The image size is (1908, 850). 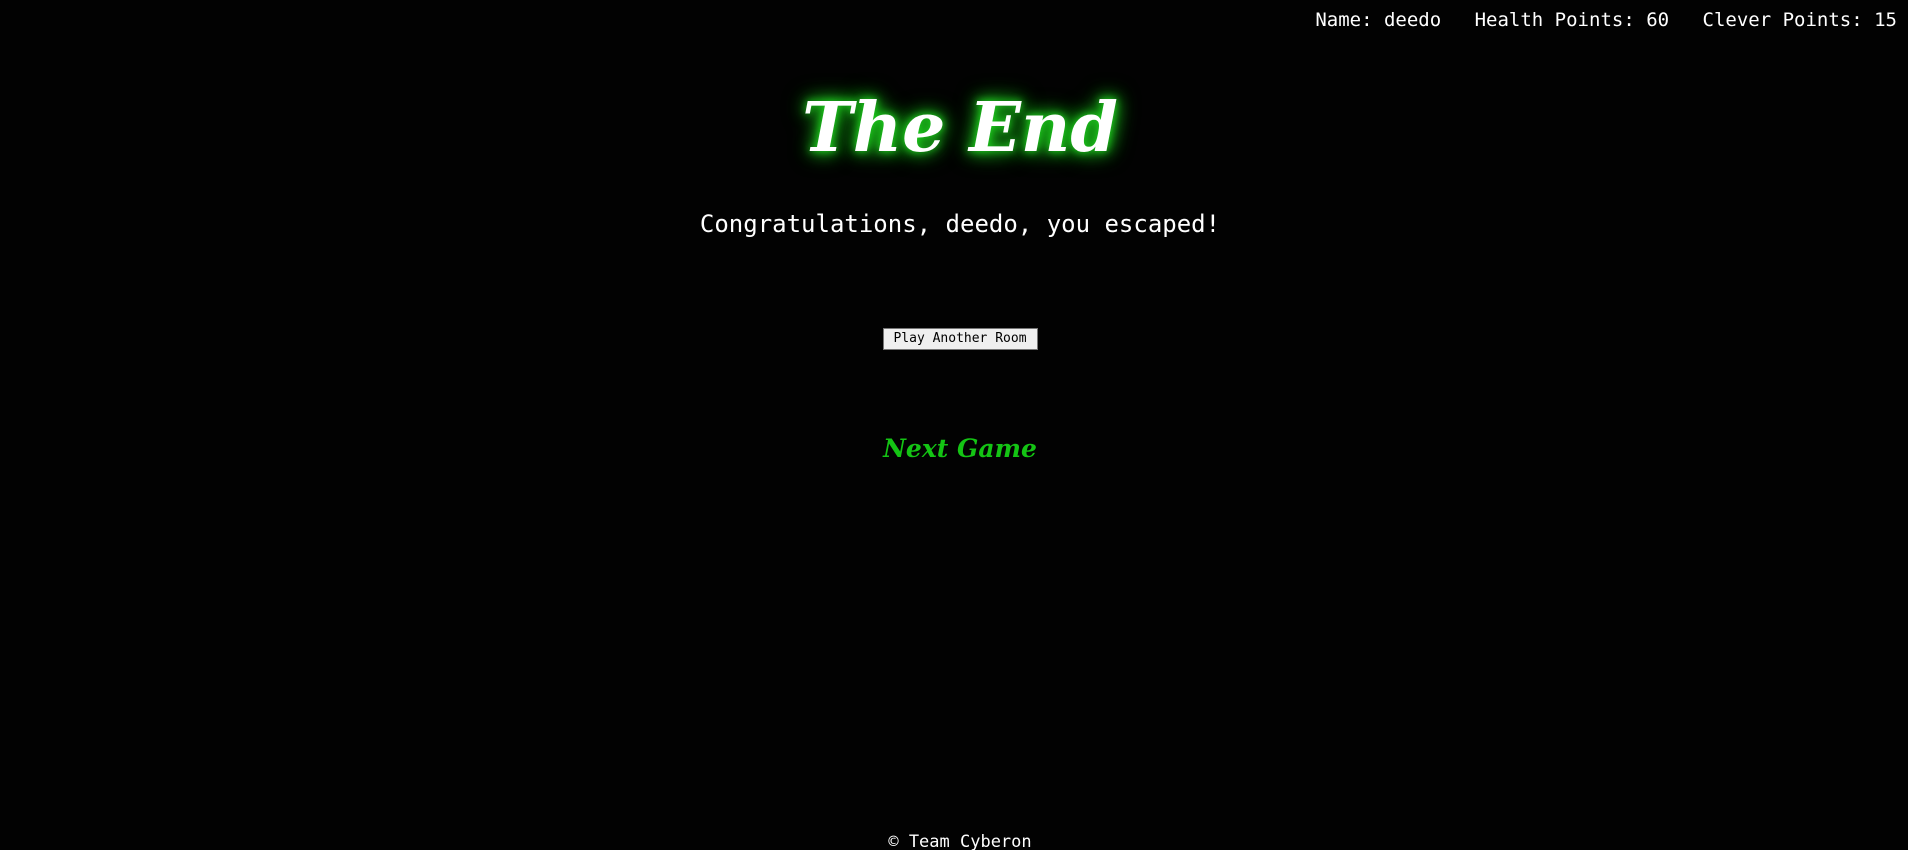 I want to click on player-name: Name: deedo, so click(x=1378, y=20).